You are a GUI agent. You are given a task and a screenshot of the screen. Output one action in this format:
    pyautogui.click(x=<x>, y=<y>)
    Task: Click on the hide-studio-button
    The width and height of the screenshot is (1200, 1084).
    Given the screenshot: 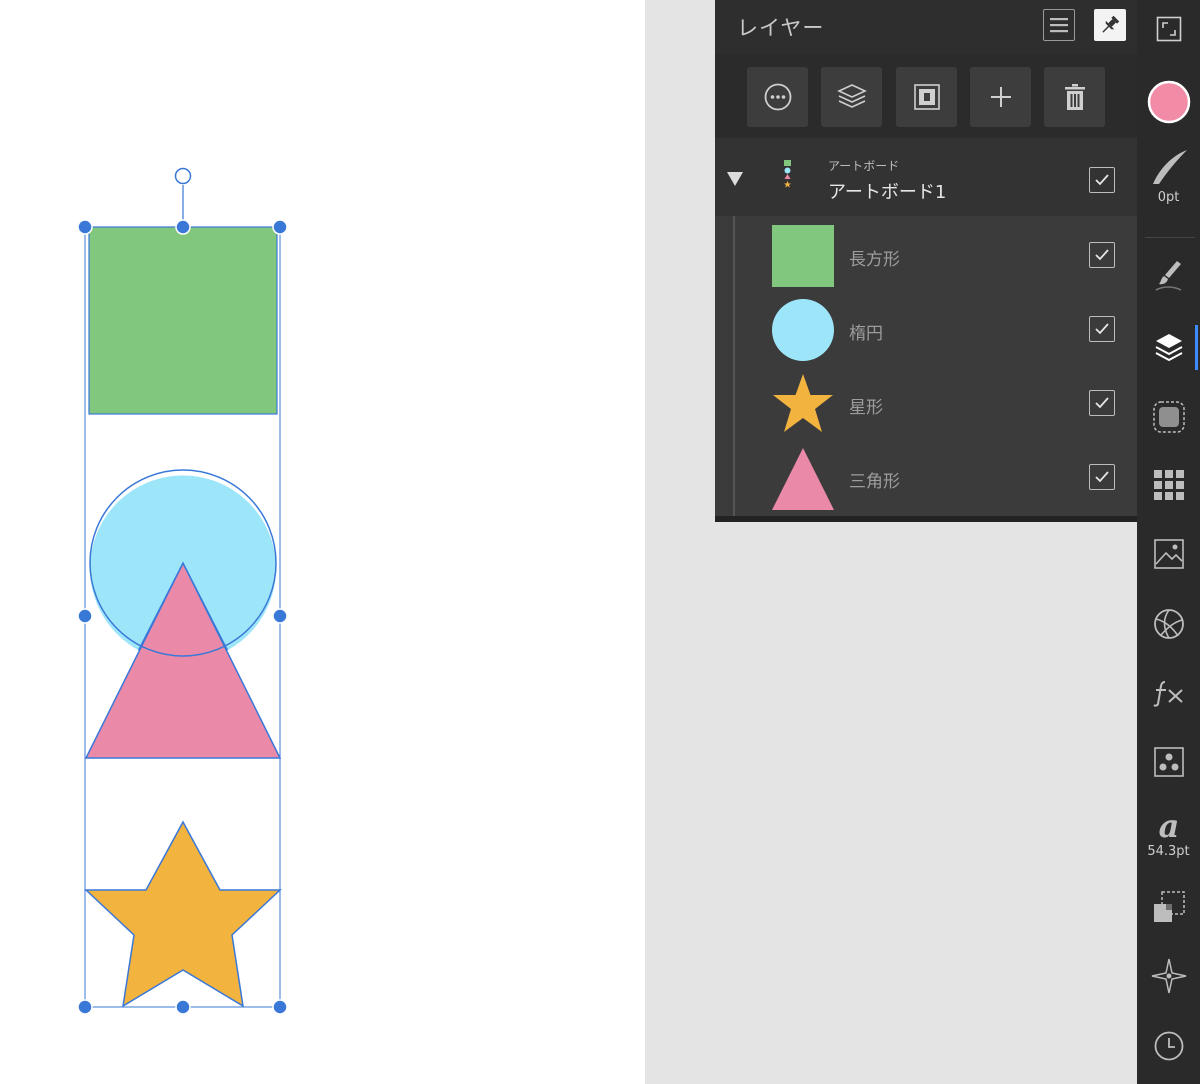 What is the action you would take?
    pyautogui.click(x=1168, y=29)
    